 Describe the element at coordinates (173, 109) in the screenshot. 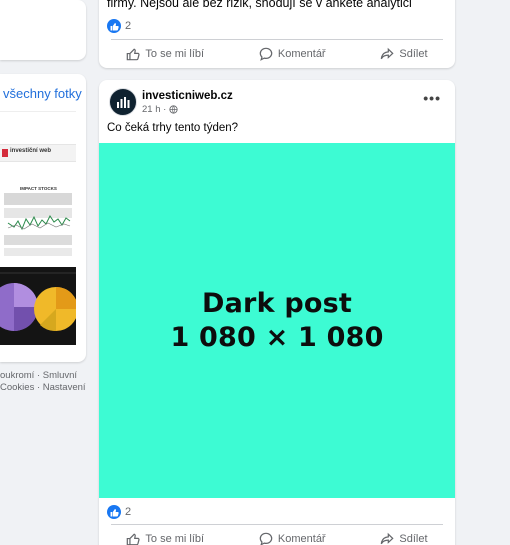

I see `globe-icon` at that location.